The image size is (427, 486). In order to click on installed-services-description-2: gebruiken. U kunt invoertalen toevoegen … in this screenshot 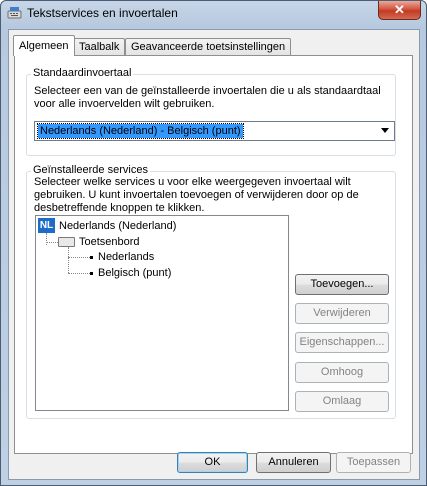, I will do `click(196, 195)`.